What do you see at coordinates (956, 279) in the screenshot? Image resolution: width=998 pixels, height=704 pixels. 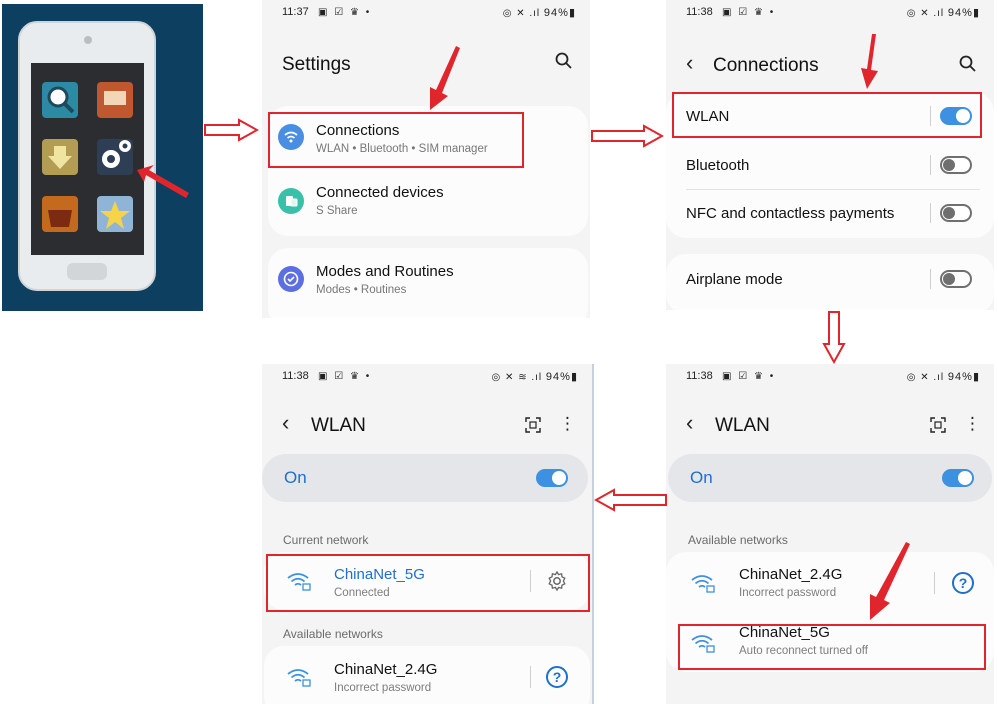 I see `airplane-toggle` at bounding box center [956, 279].